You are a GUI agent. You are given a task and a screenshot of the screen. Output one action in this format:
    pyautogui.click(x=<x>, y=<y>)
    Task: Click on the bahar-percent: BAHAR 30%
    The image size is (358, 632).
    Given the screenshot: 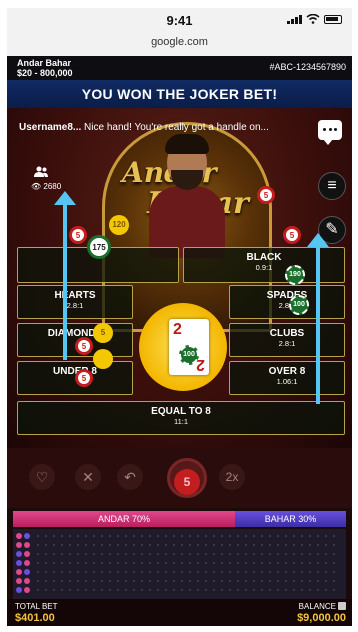 What is the action you would take?
    pyautogui.click(x=290, y=519)
    